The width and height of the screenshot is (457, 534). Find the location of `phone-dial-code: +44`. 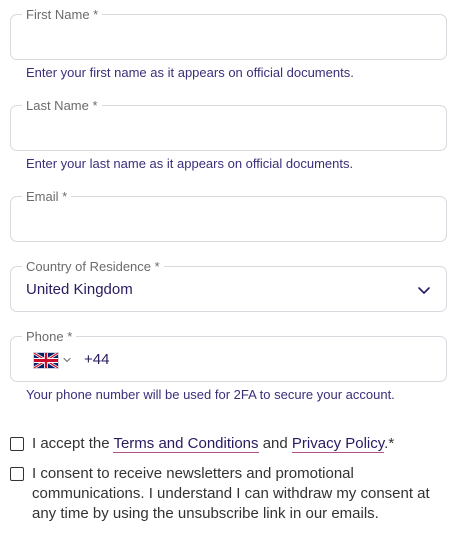

phone-dial-code: +44 is located at coordinates (97, 359).